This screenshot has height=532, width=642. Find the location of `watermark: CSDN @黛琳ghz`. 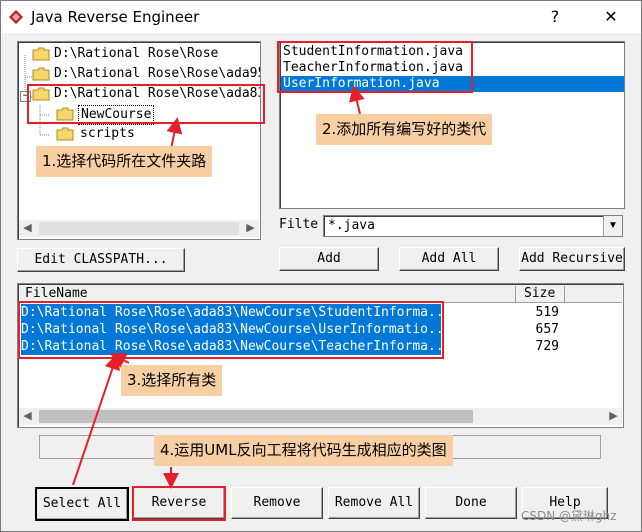

watermark: CSDN @黛琳ghz is located at coordinates (569, 516).